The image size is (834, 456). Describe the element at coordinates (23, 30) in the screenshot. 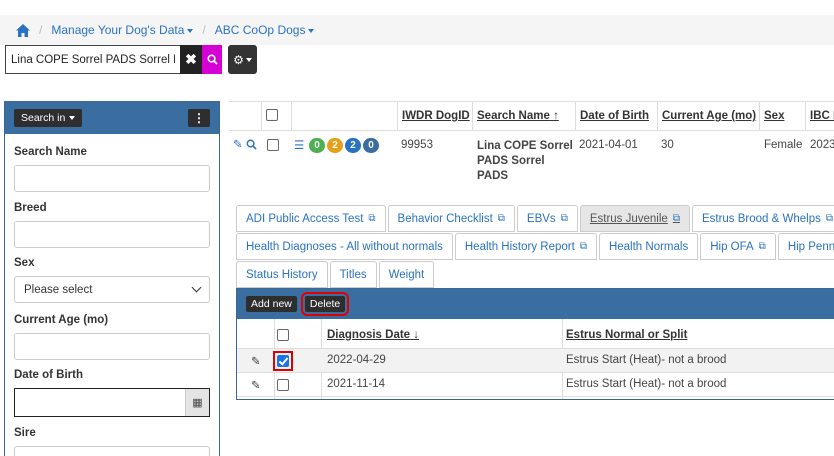

I see `home-icon` at that location.